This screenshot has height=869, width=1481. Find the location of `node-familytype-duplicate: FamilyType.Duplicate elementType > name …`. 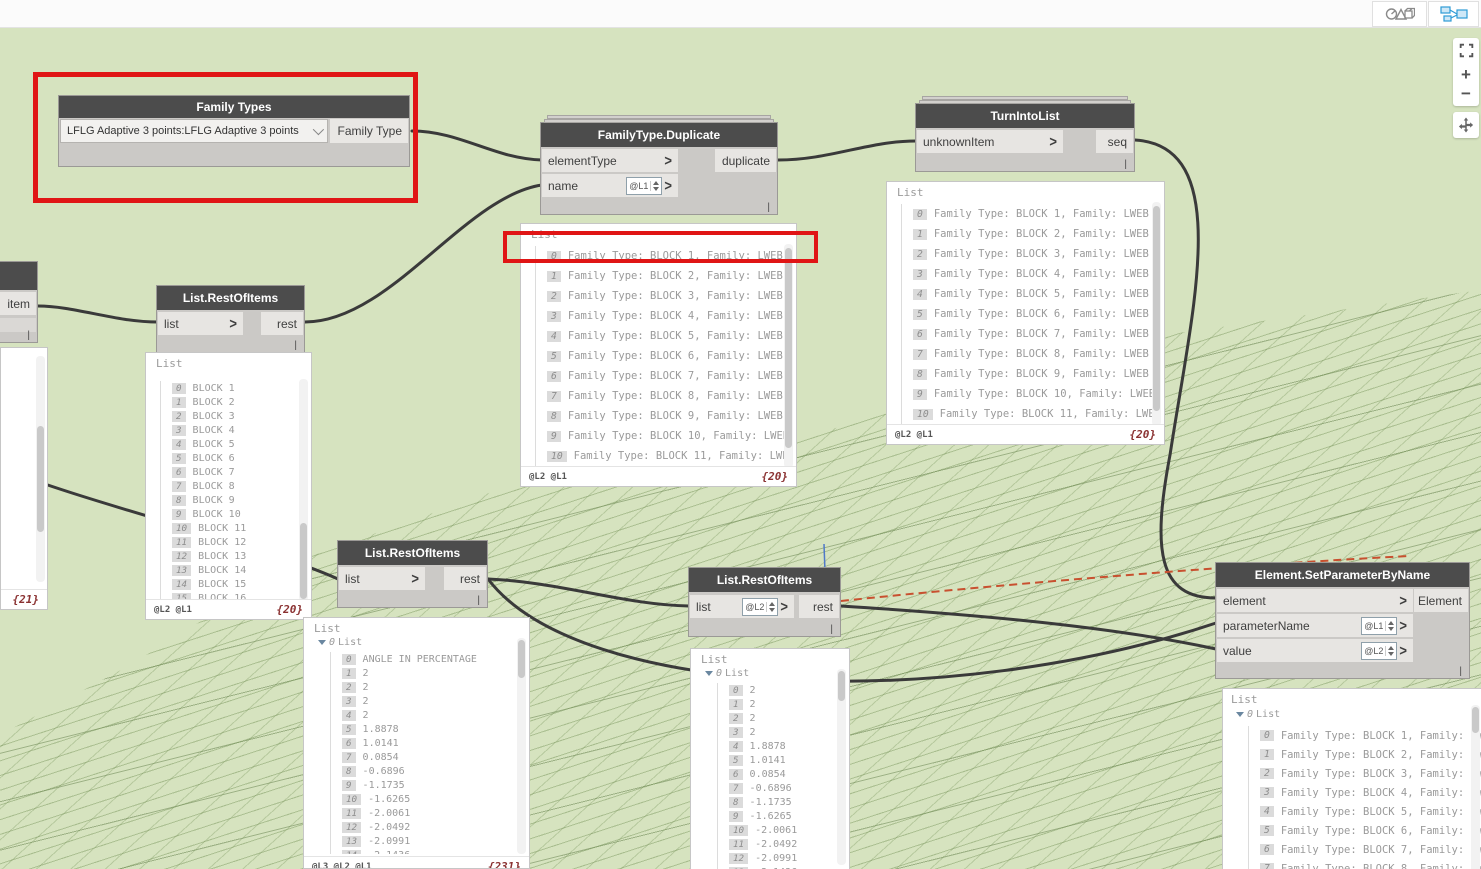

node-familytype-duplicate: FamilyType.Duplicate elementType > name … is located at coordinates (659, 165).